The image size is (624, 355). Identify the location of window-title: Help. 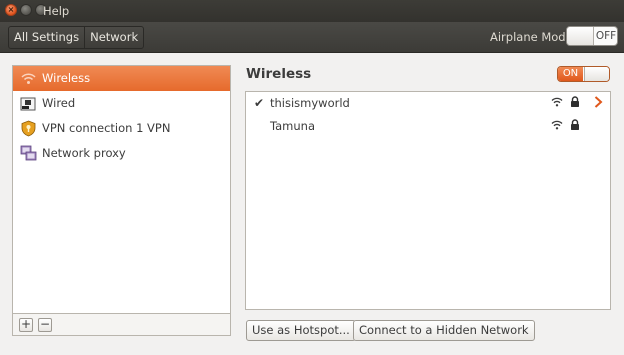
(56, 11).